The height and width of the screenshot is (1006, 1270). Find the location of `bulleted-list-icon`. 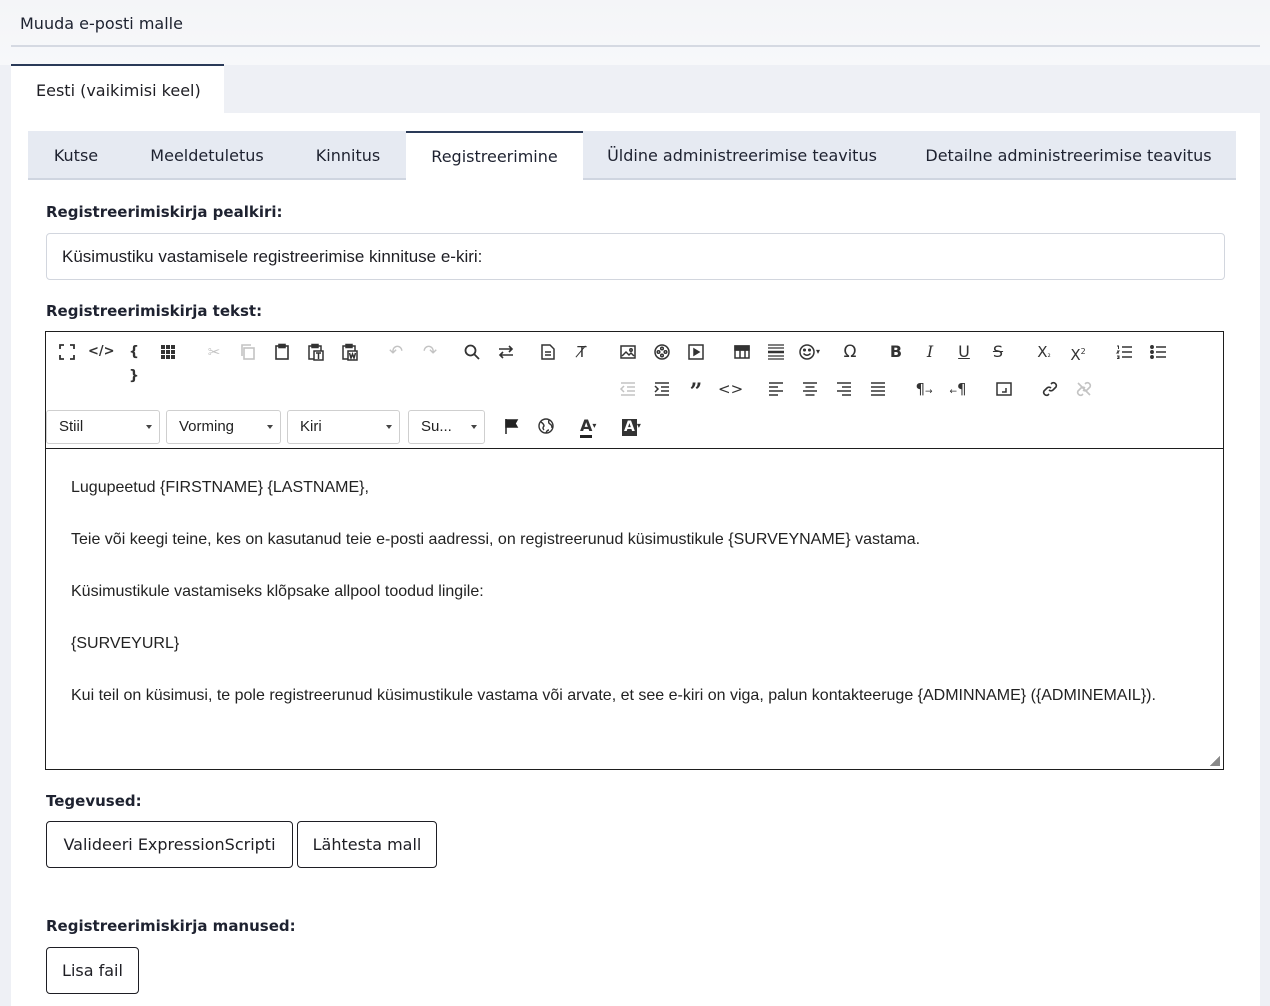

bulleted-list-icon is located at coordinates (1158, 352).